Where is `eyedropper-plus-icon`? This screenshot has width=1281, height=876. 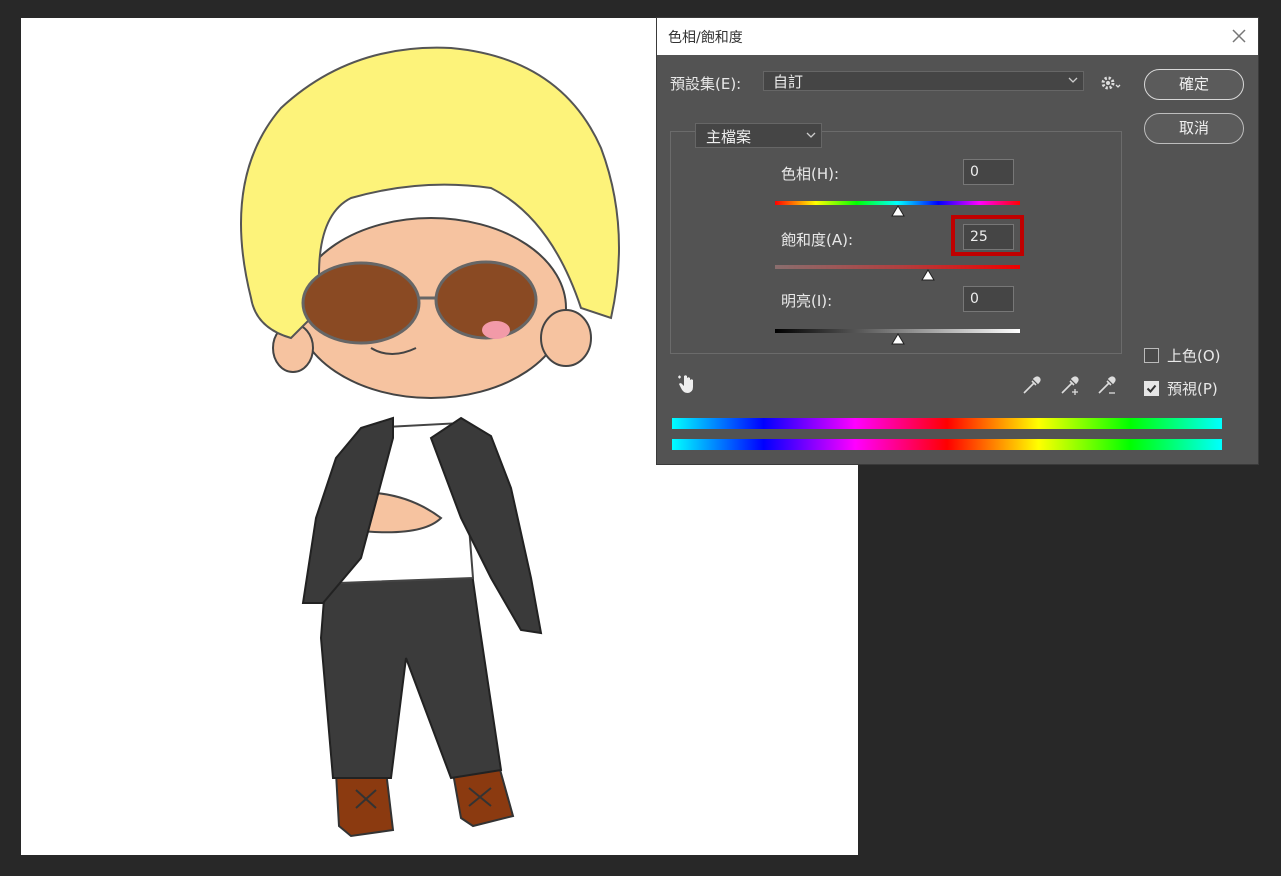 eyedropper-plus-icon is located at coordinates (1070, 385).